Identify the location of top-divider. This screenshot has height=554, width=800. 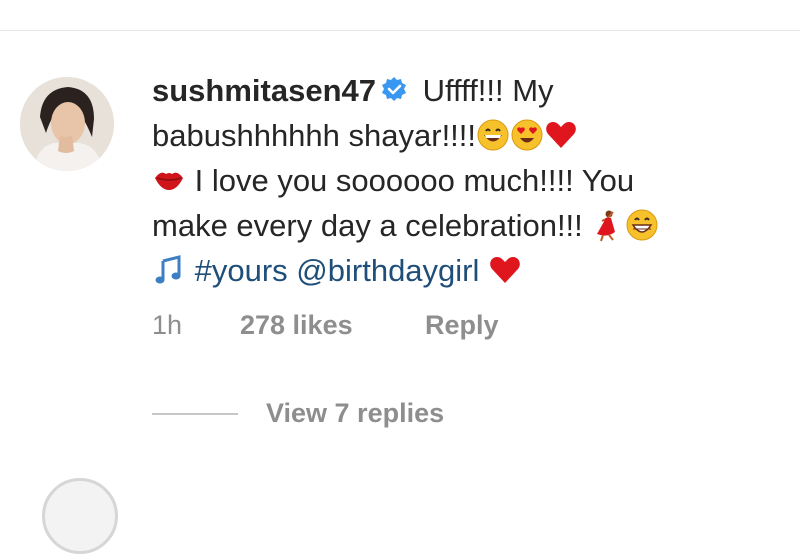
(400, 30).